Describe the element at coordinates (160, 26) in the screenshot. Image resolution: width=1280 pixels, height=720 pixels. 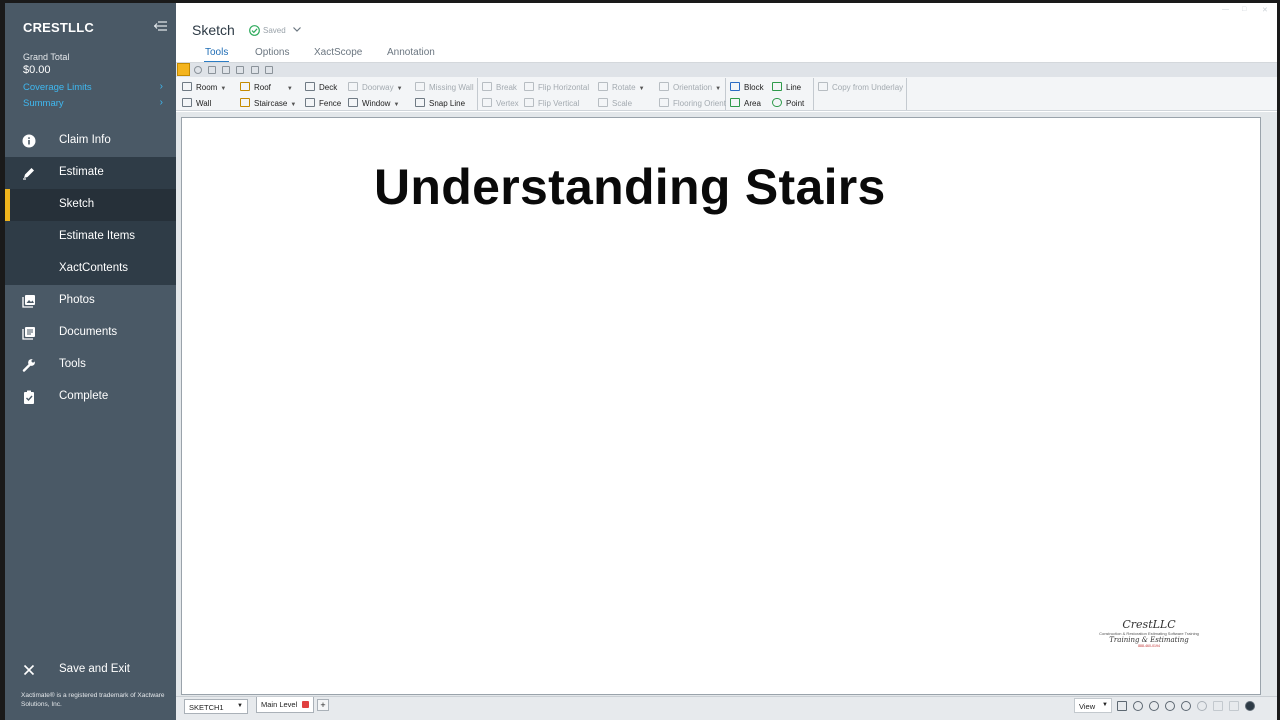
I see `collapse-sidebar-icon` at that location.